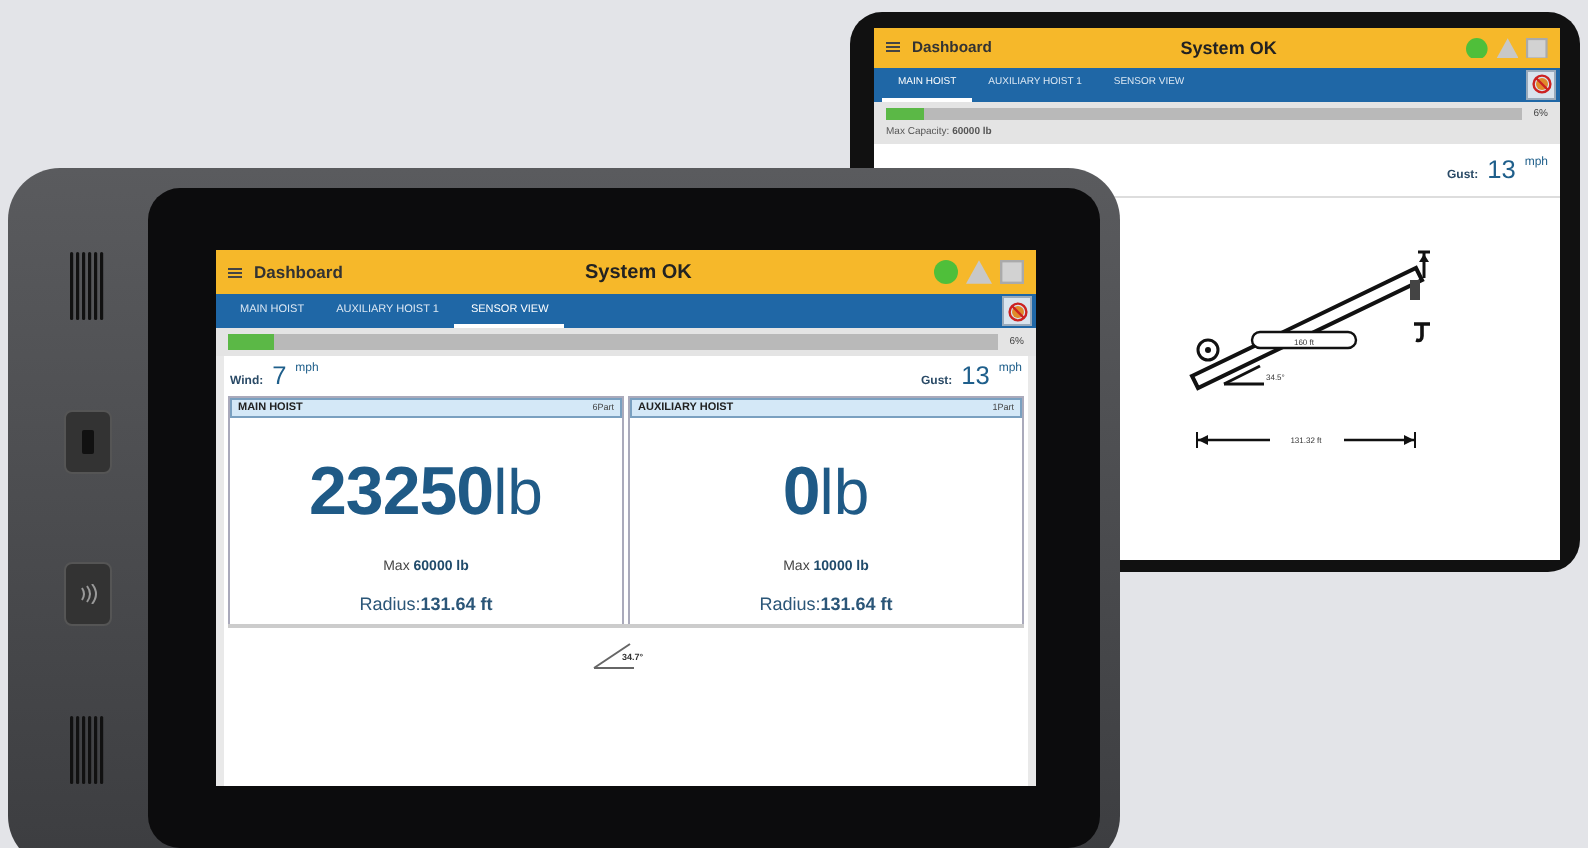 The height and width of the screenshot is (848, 1588). I want to click on nfc-icon, so click(88, 594).